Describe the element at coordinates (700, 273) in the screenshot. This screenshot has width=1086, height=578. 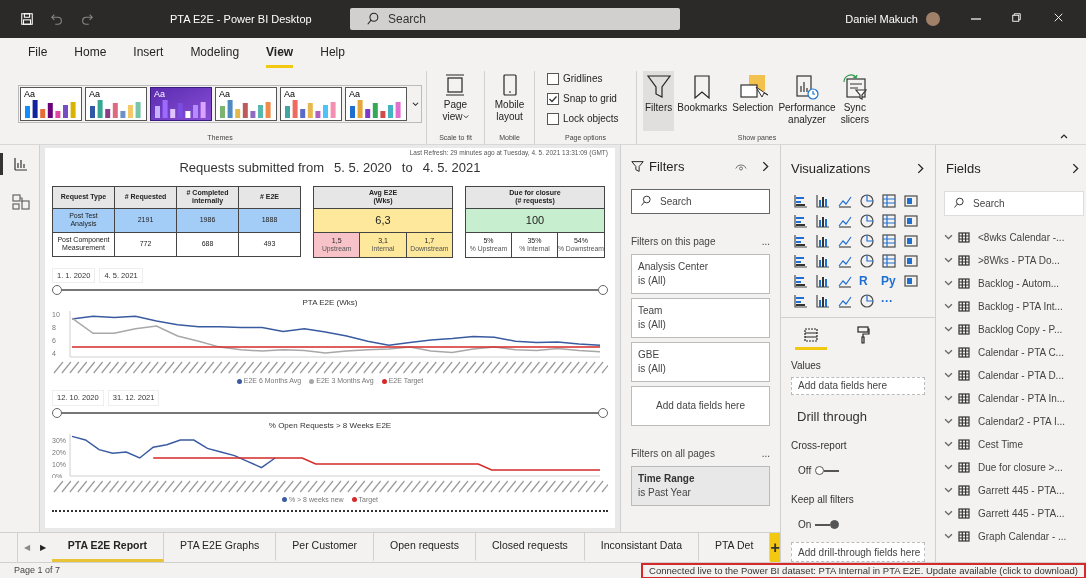
I see `filter-card: Analysis Center is (All)` at that location.